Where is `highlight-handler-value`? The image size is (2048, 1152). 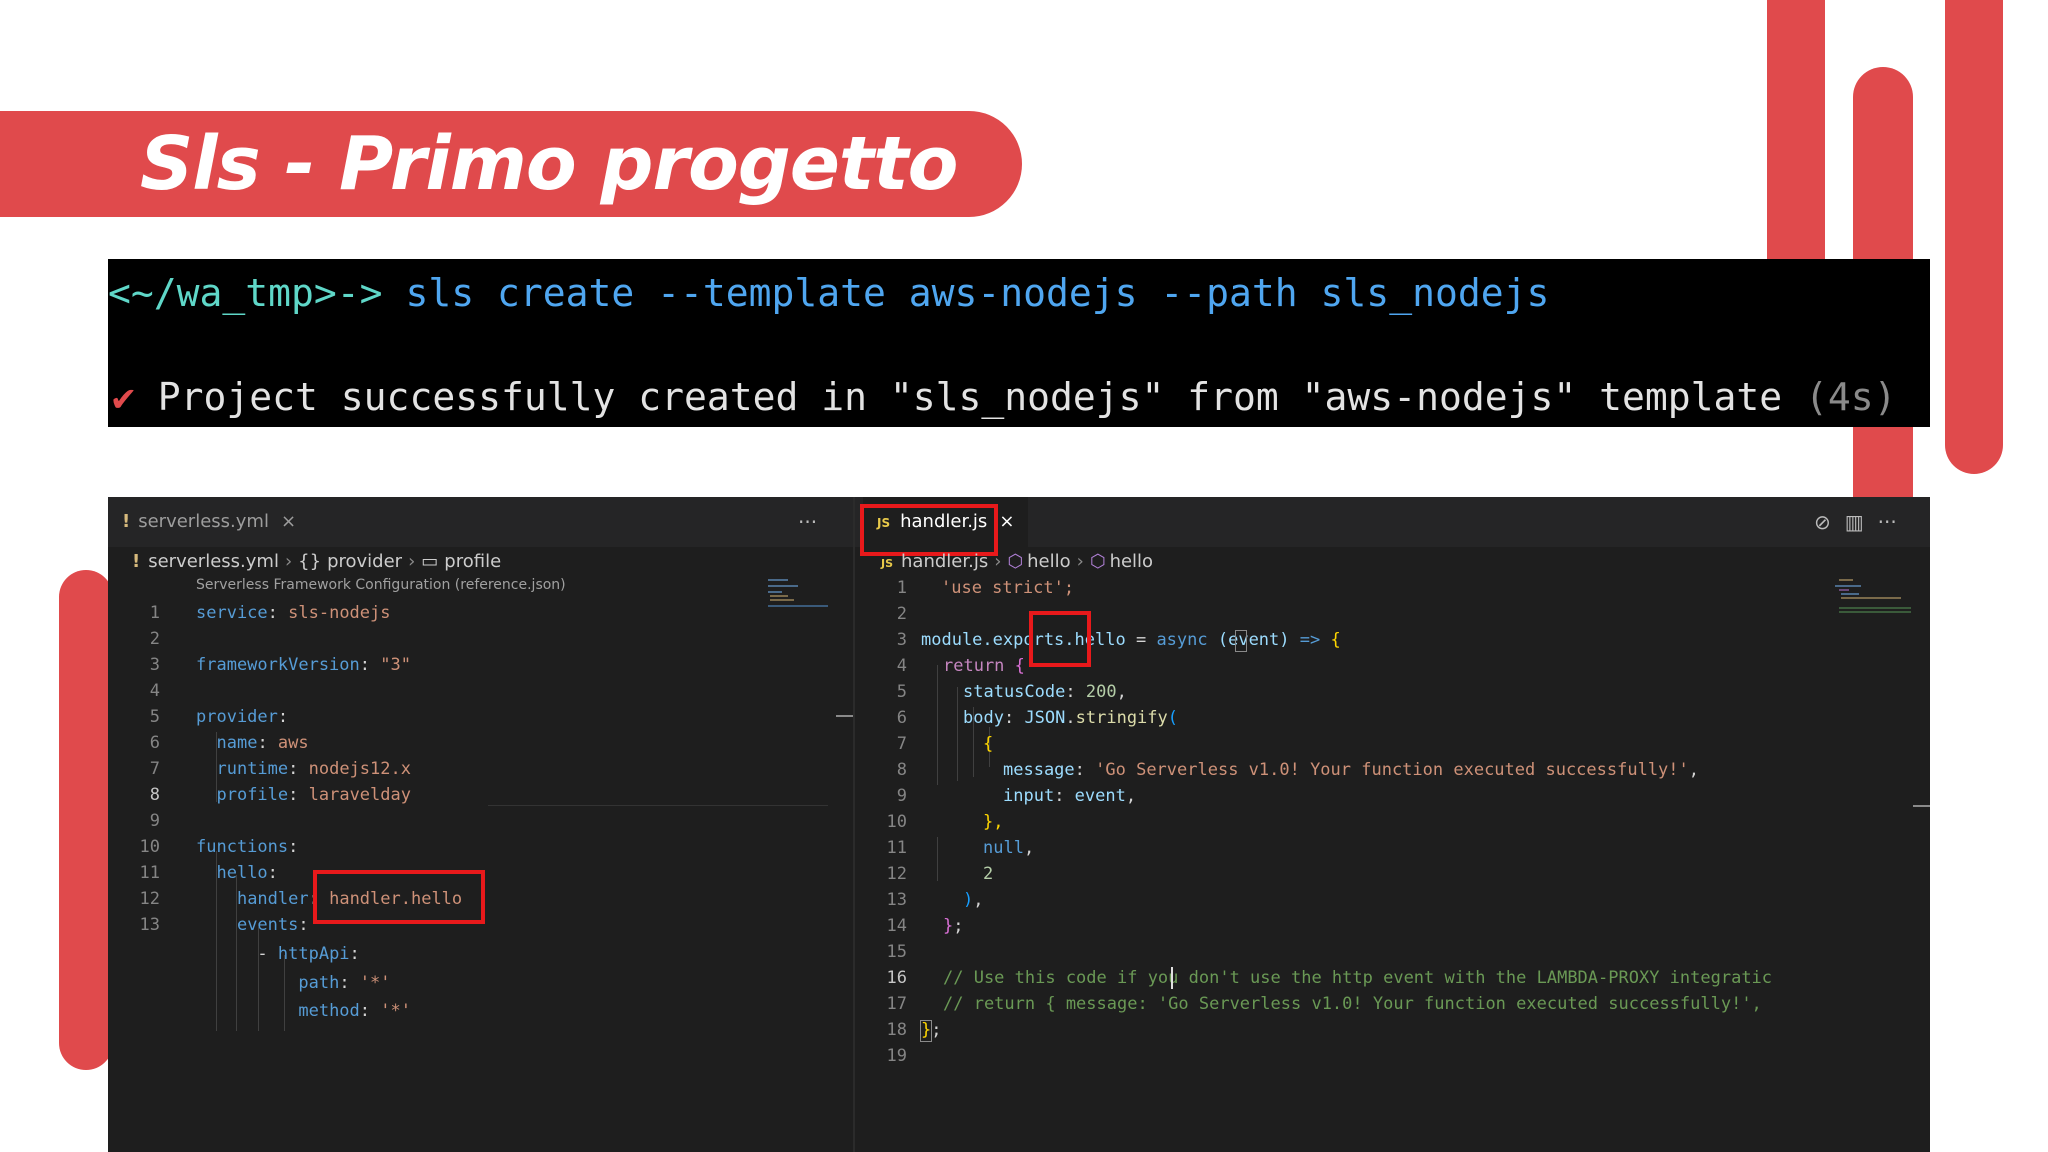 highlight-handler-value is located at coordinates (399, 897).